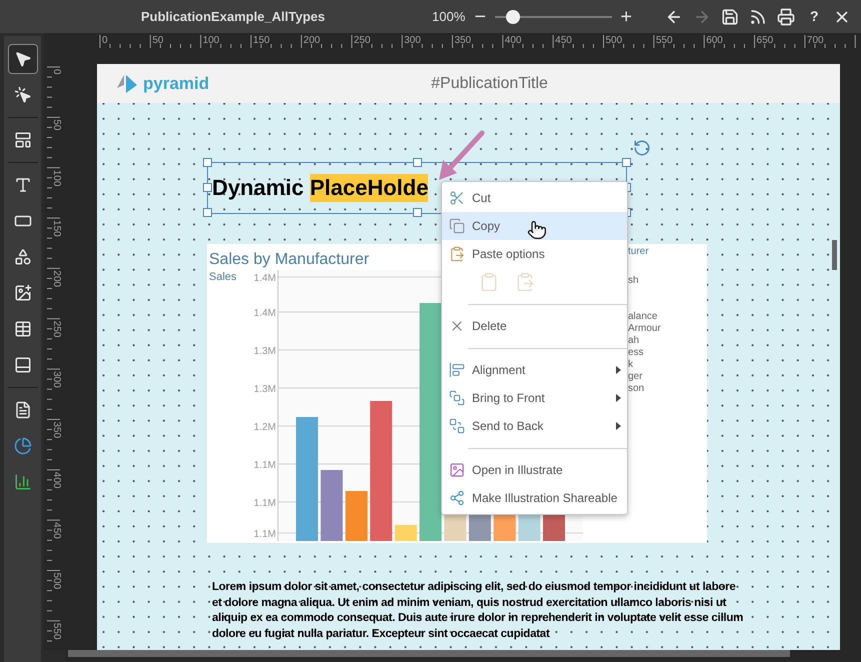  What do you see at coordinates (23, 185) in the screenshot?
I see `text-icon` at bounding box center [23, 185].